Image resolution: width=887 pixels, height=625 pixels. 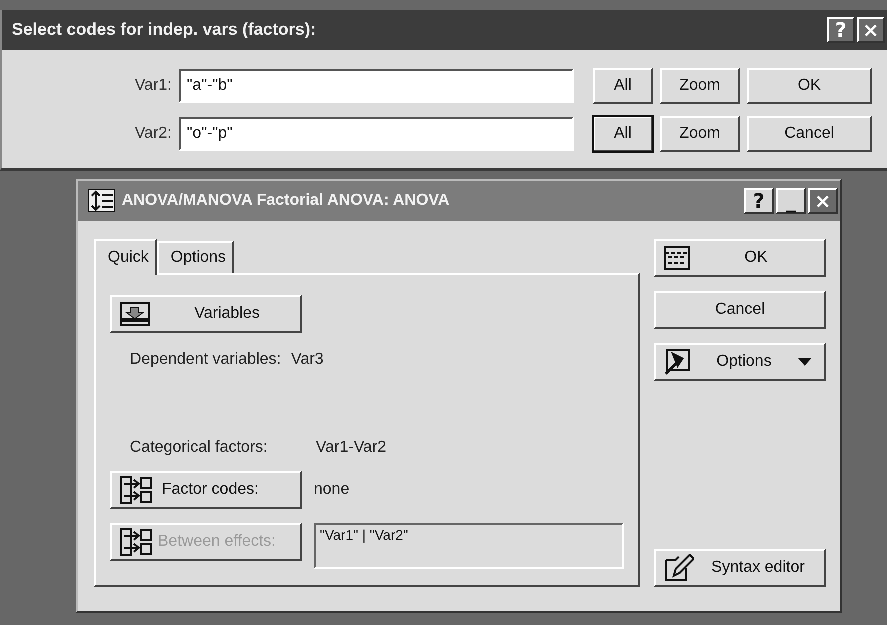 I want to click on tab: Quick, so click(x=125, y=257).